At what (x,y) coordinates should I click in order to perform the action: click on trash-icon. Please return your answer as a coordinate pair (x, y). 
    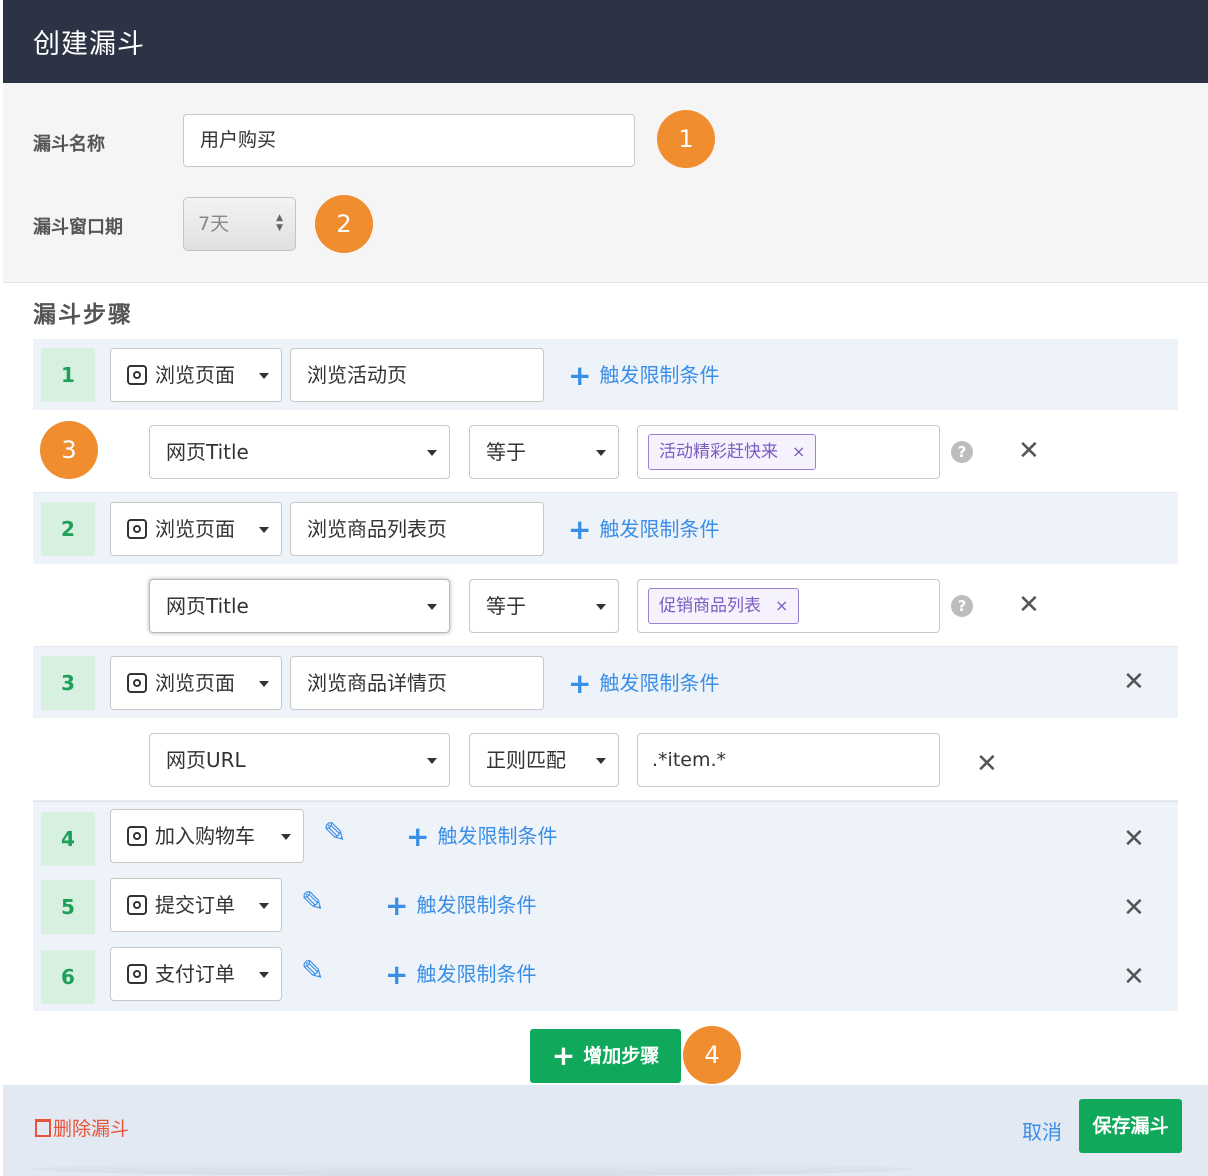
    Looking at the image, I should click on (43, 1128).